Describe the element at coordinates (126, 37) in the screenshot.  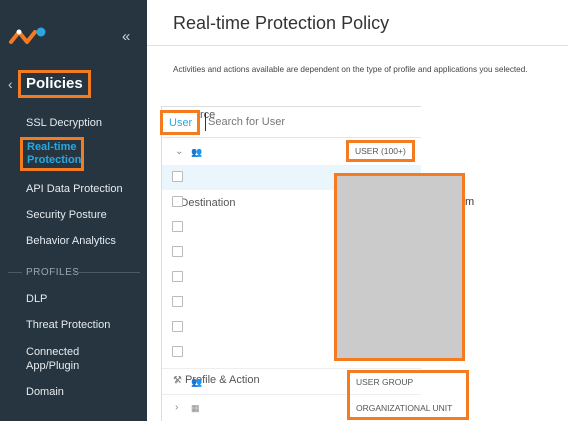
I see `collapse-sidebar-icon: «` at that location.